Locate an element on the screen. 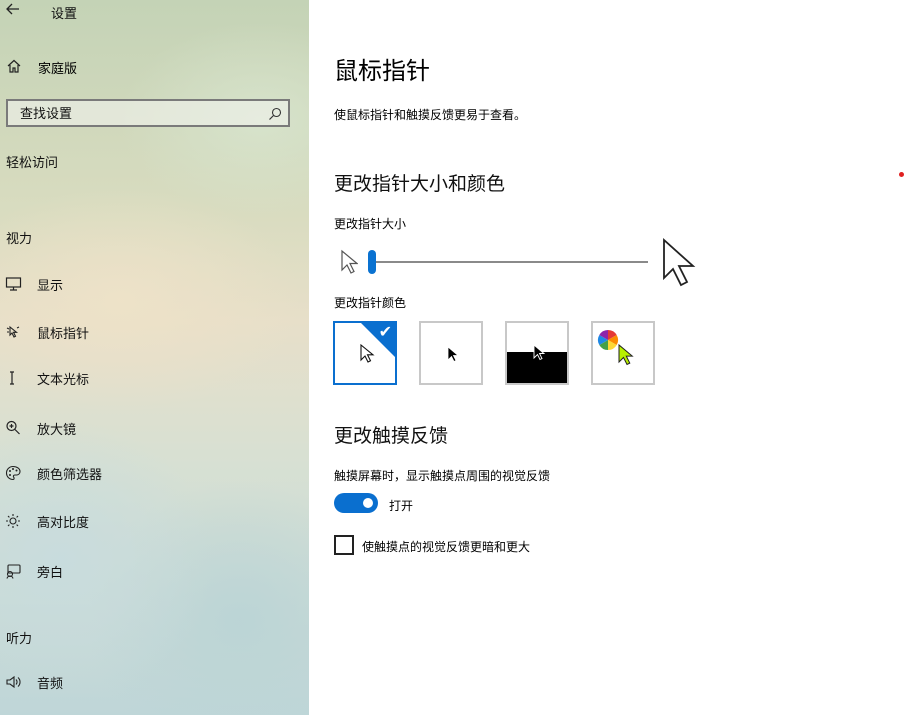 Image resolution: width=906 pixels, height=715 pixels. app-title: 设置 is located at coordinates (64, 14).